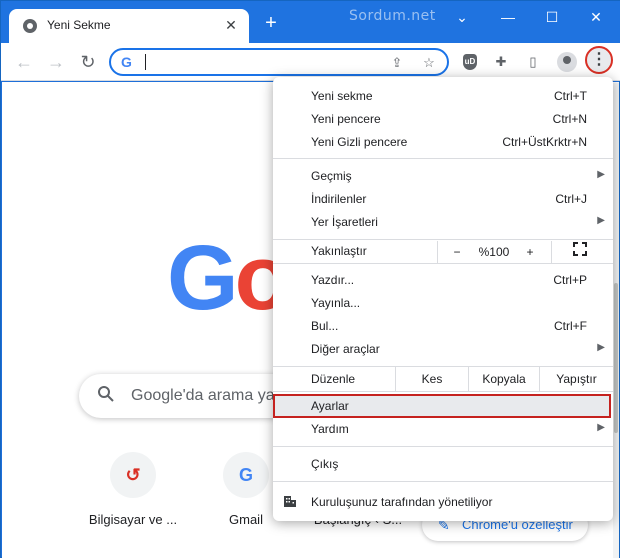  I want to click on menu-item-bookmarks: Yer İşaretleri ▶, so click(443, 223).